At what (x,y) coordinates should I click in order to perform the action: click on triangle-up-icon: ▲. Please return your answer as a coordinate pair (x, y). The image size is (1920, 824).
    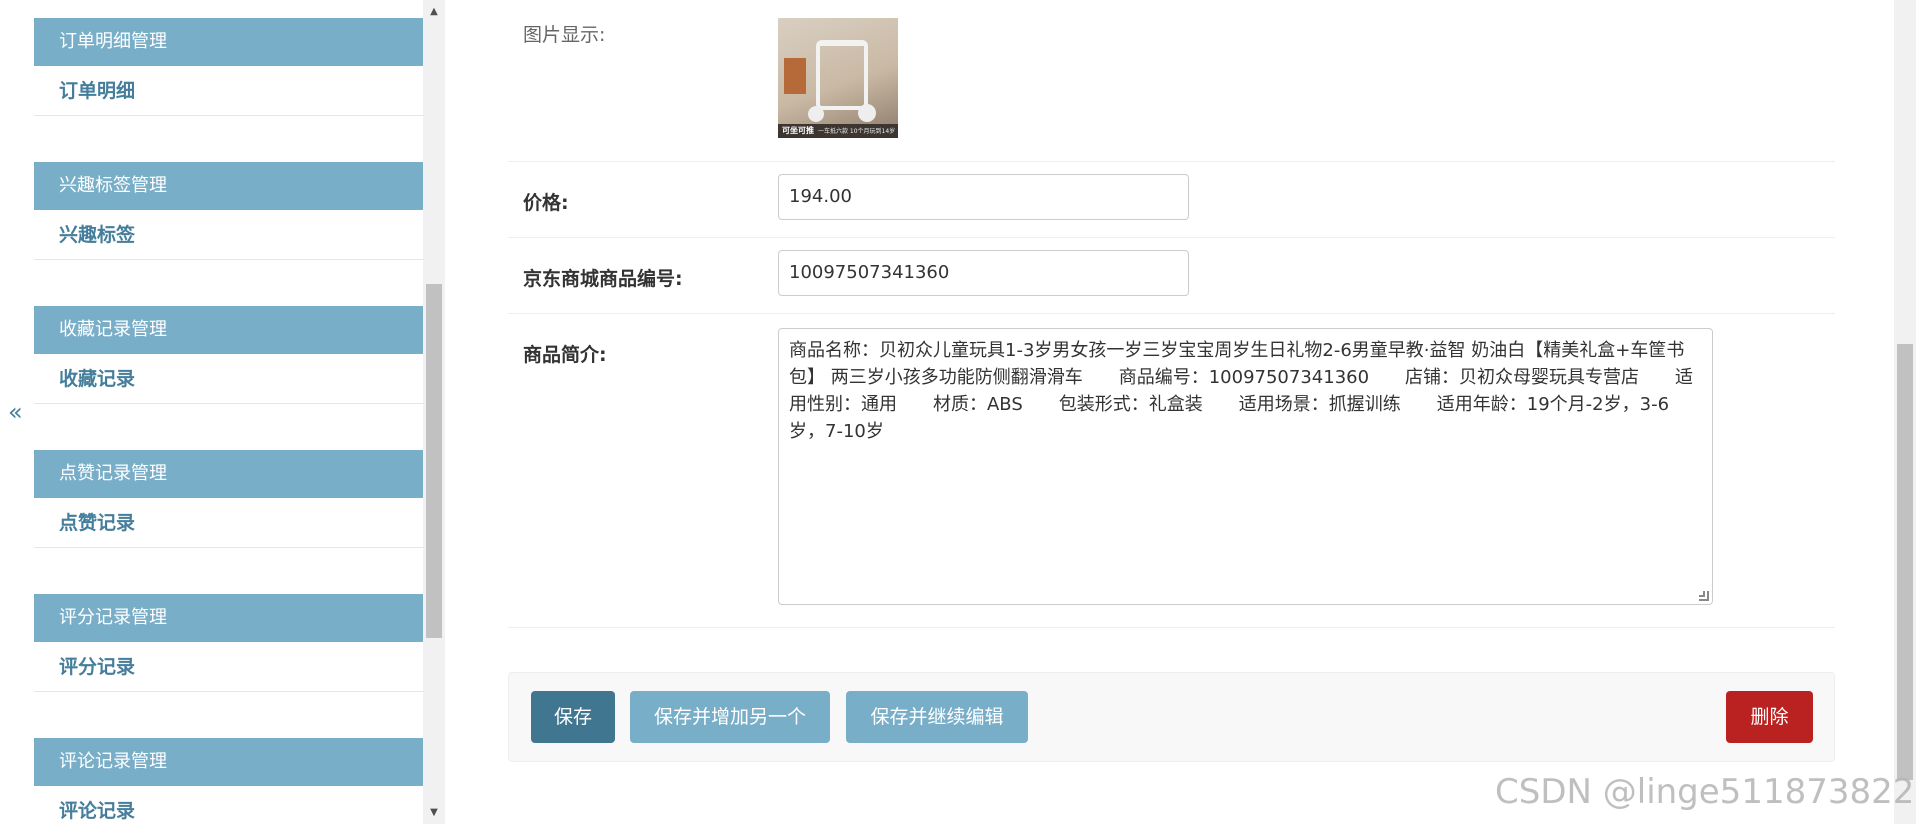
    Looking at the image, I should click on (434, 11).